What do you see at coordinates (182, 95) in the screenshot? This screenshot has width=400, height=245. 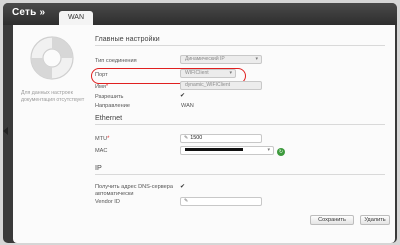 I see `allow-checkbox: ✔` at bounding box center [182, 95].